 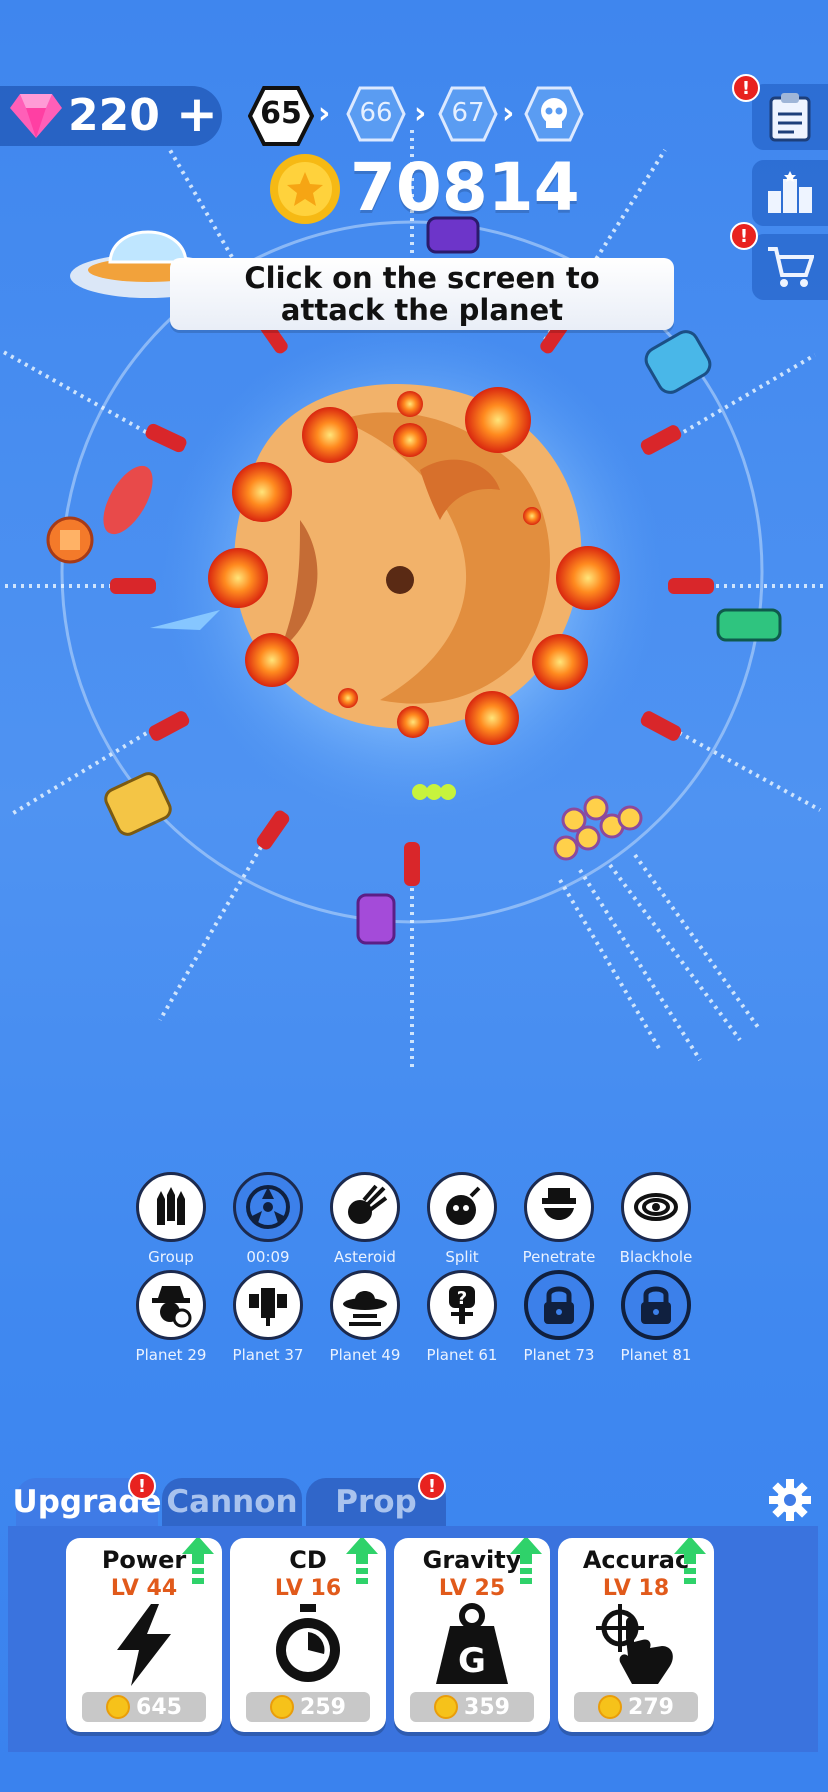 What do you see at coordinates (468, 113) in the screenshot?
I see `level-after-label: 67` at bounding box center [468, 113].